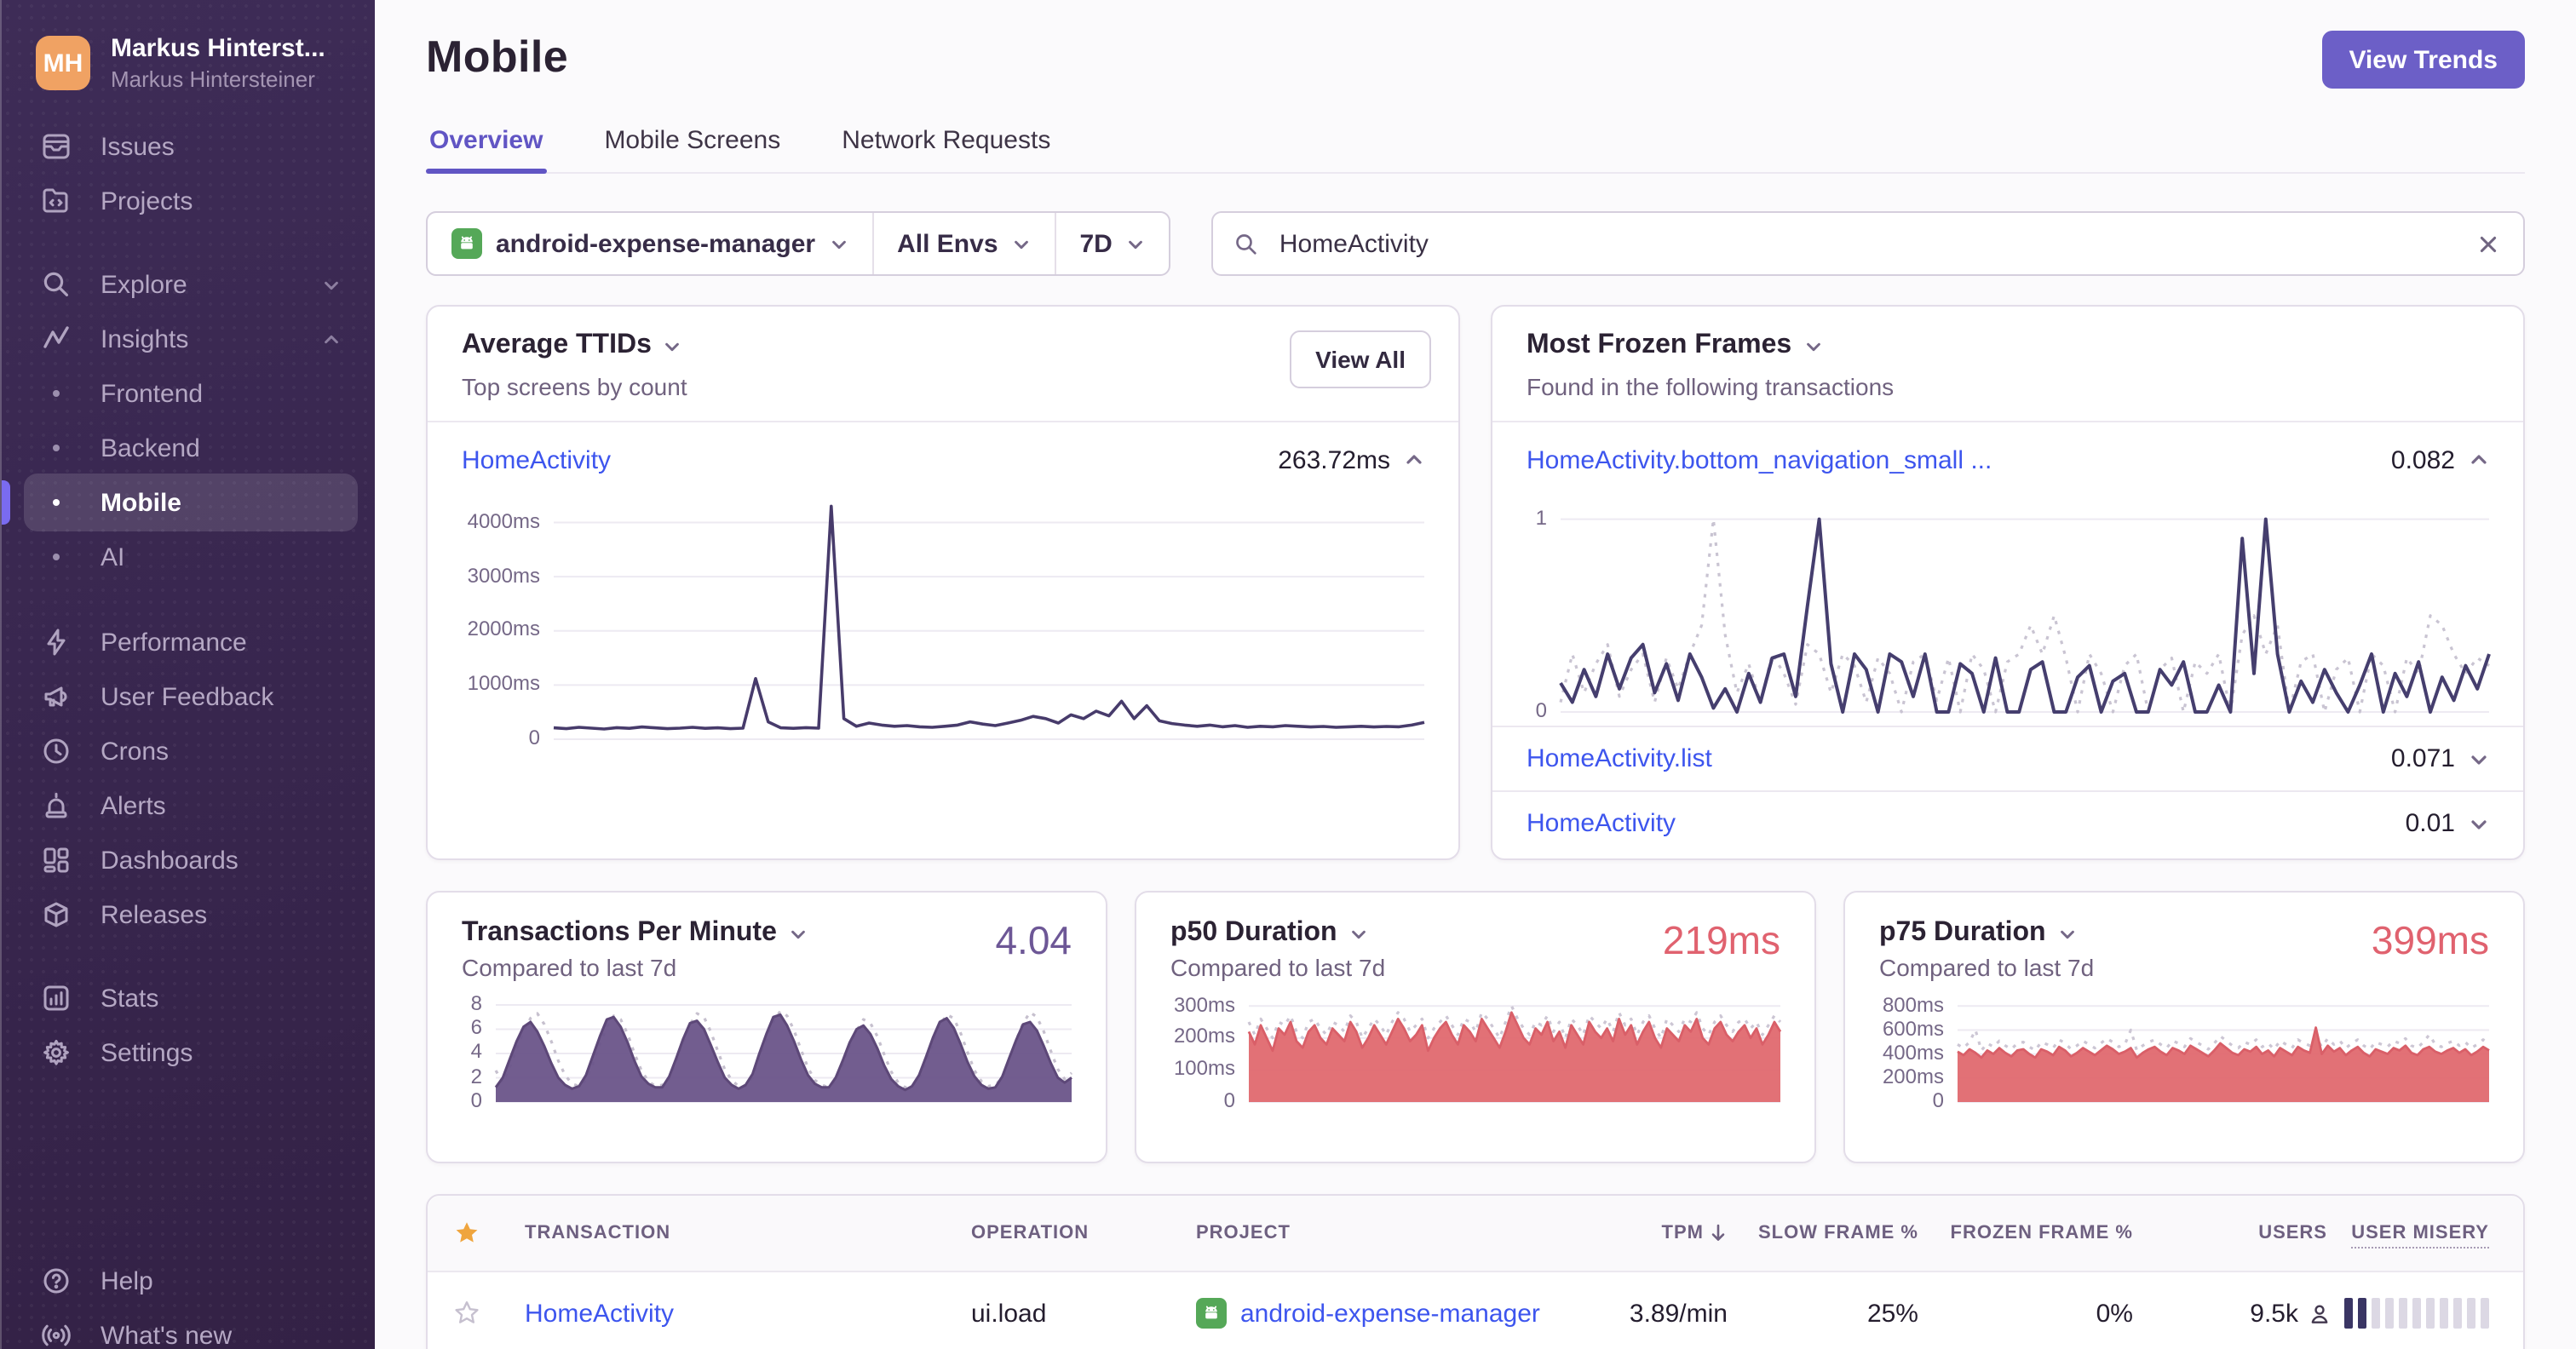 The width and height of the screenshot is (2576, 1349). What do you see at coordinates (188, 697) in the screenshot?
I see `sidebar-item-user-feedback: User Feedback` at bounding box center [188, 697].